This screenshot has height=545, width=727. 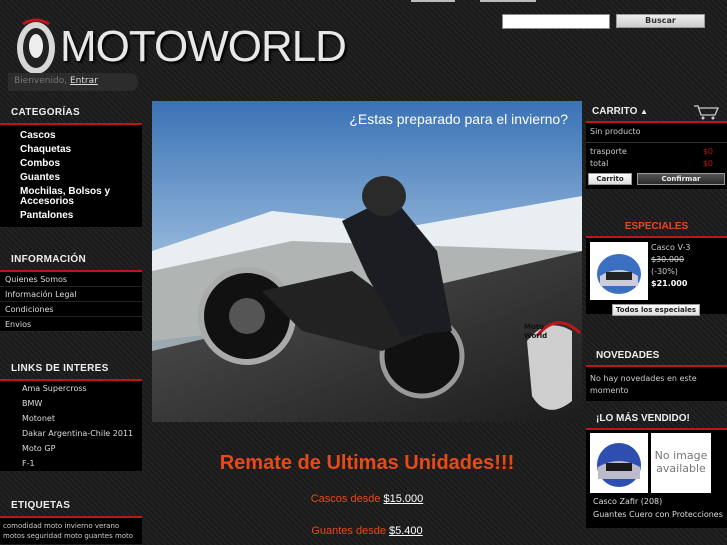 I want to click on search-input, so click(x=556, y=21).